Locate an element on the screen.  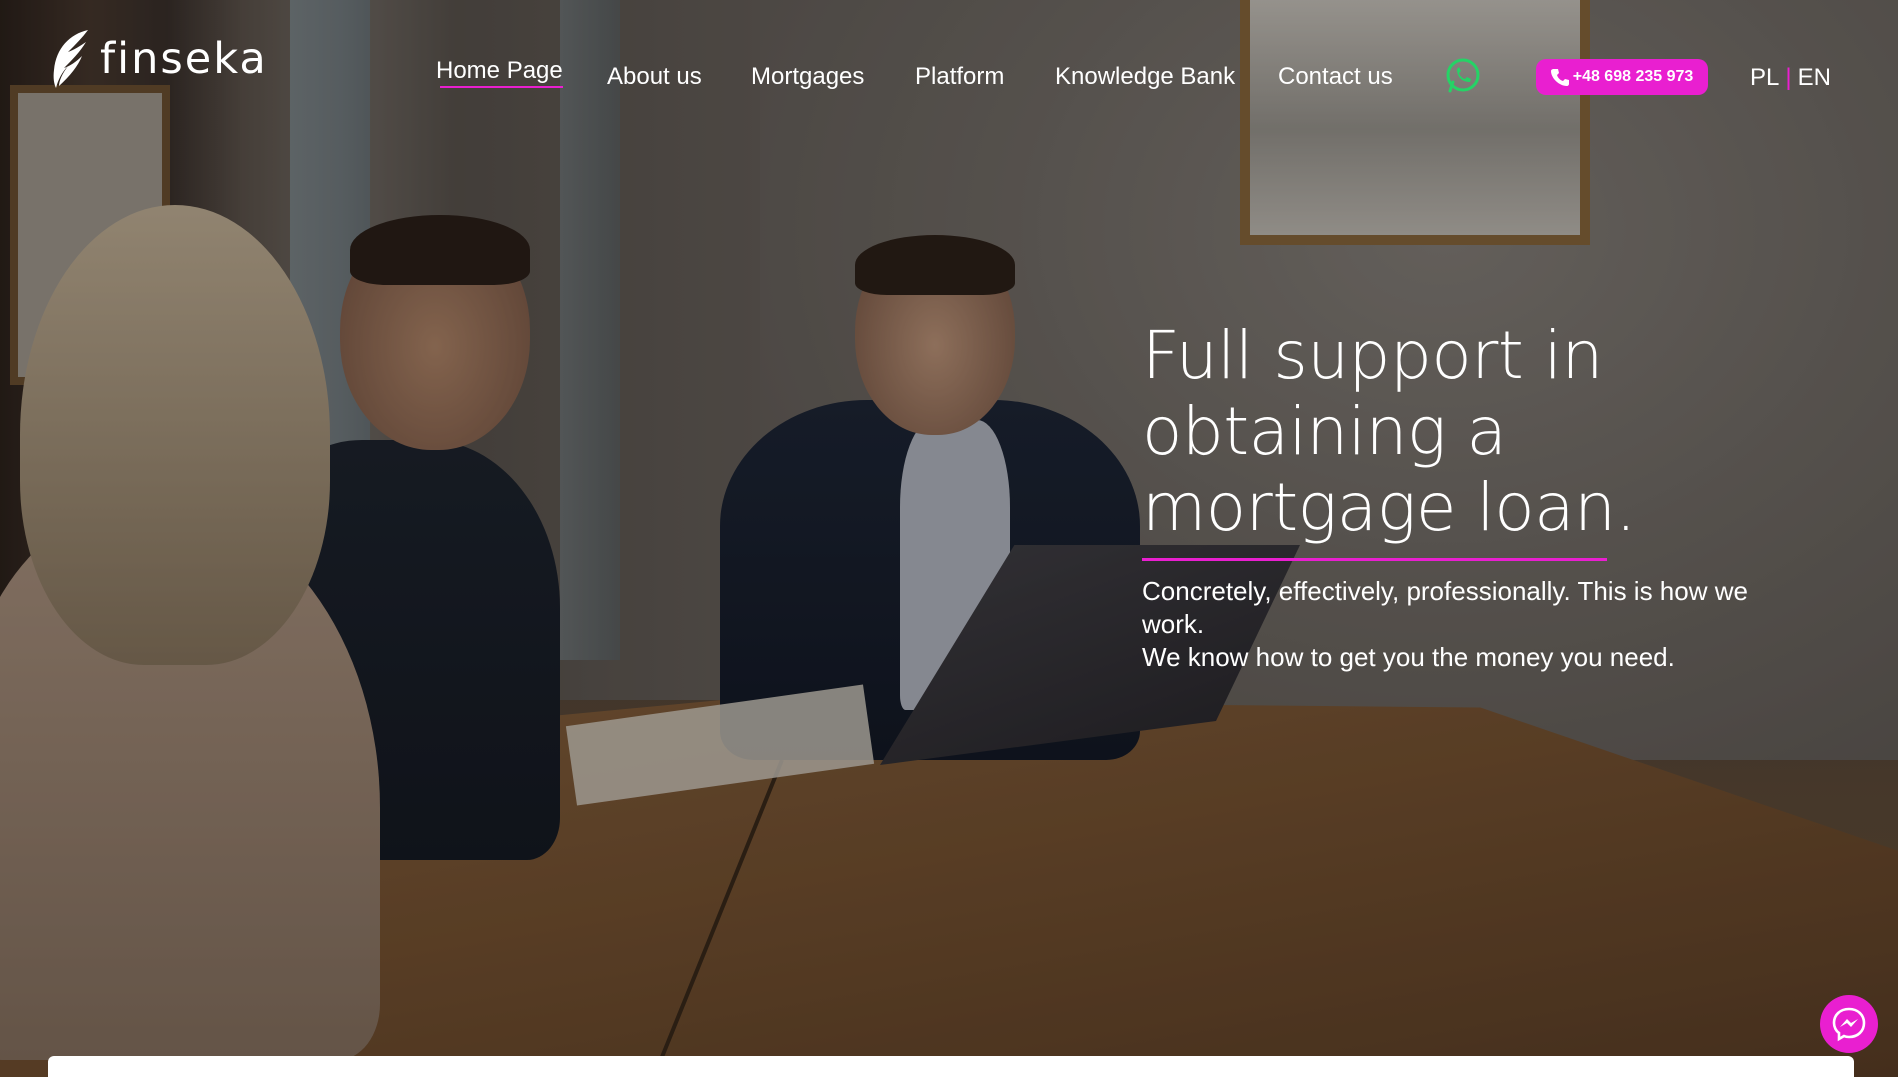
nav-contact-us: Contact us is located at coordinates (1335, 77).